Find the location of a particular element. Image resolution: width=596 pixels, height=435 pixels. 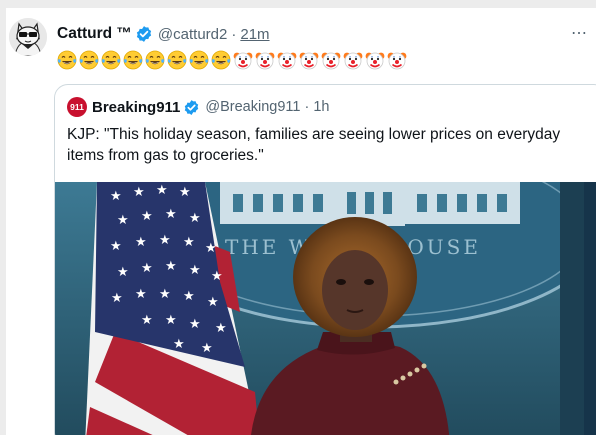

author-row: Catturd ™ @catturd2 · 21m is located at coordinates (163, 34).